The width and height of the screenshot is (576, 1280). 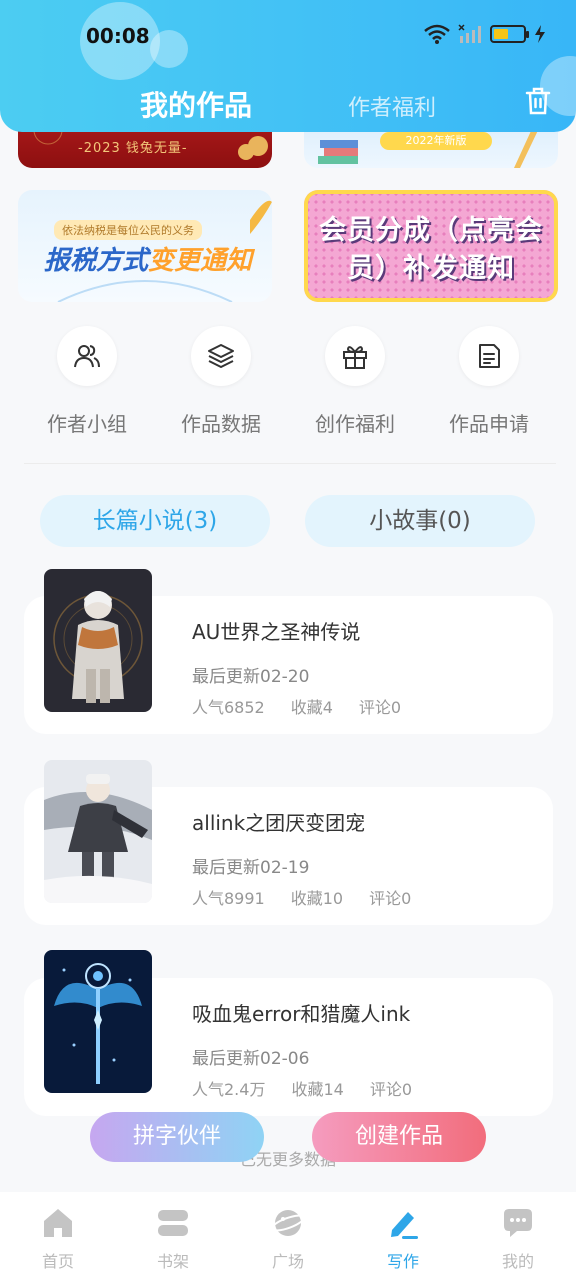 I want to click on work-popularity: 人气8991, so click(x=228, y=898).